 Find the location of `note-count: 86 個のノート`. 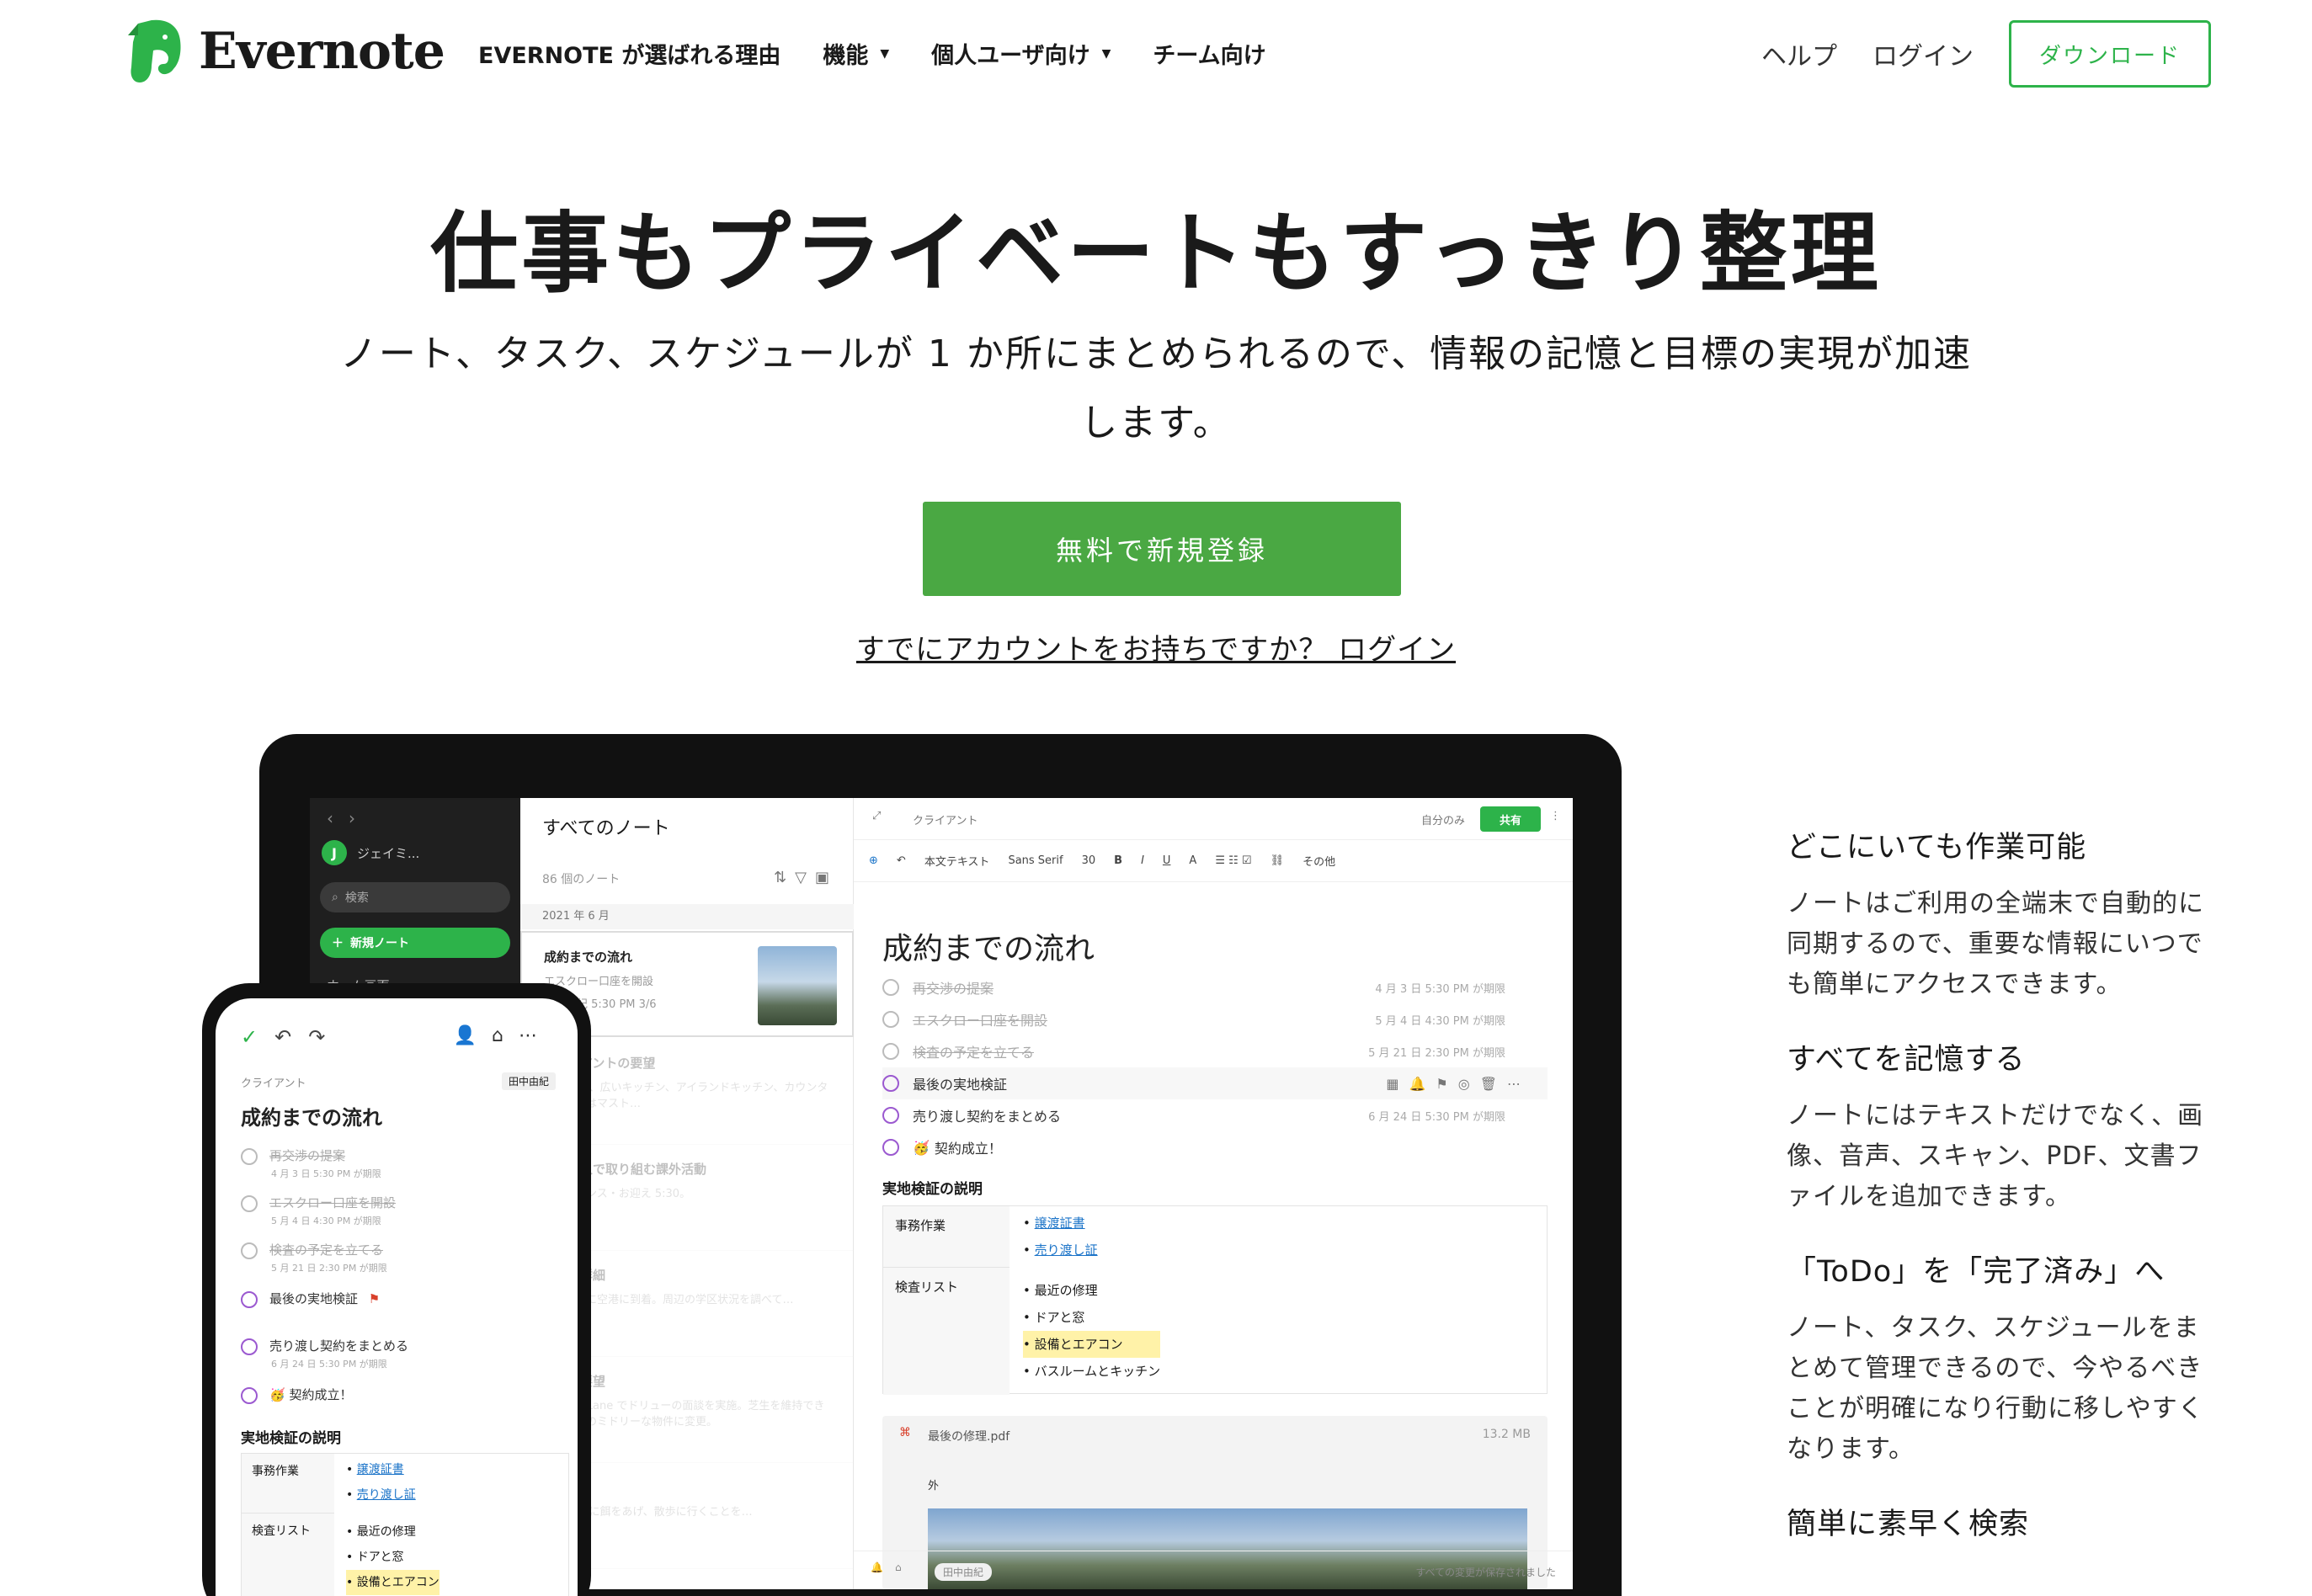

note-count: 86 個のノート is located at coordinates (581, 880).